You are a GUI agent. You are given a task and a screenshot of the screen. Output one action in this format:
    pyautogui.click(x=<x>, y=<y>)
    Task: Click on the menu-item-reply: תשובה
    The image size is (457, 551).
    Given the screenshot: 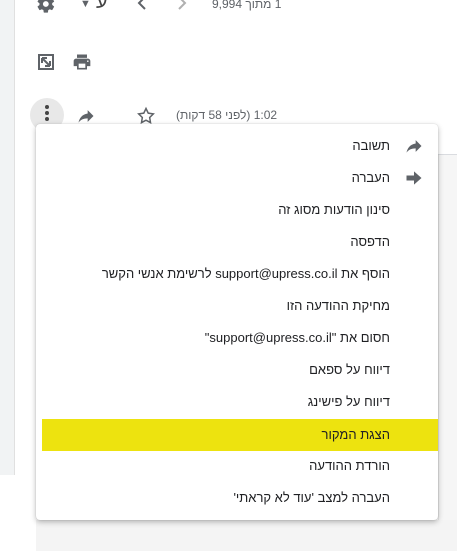 What is the action you would take?
    pyautogui.click(x=237, y=146)
    